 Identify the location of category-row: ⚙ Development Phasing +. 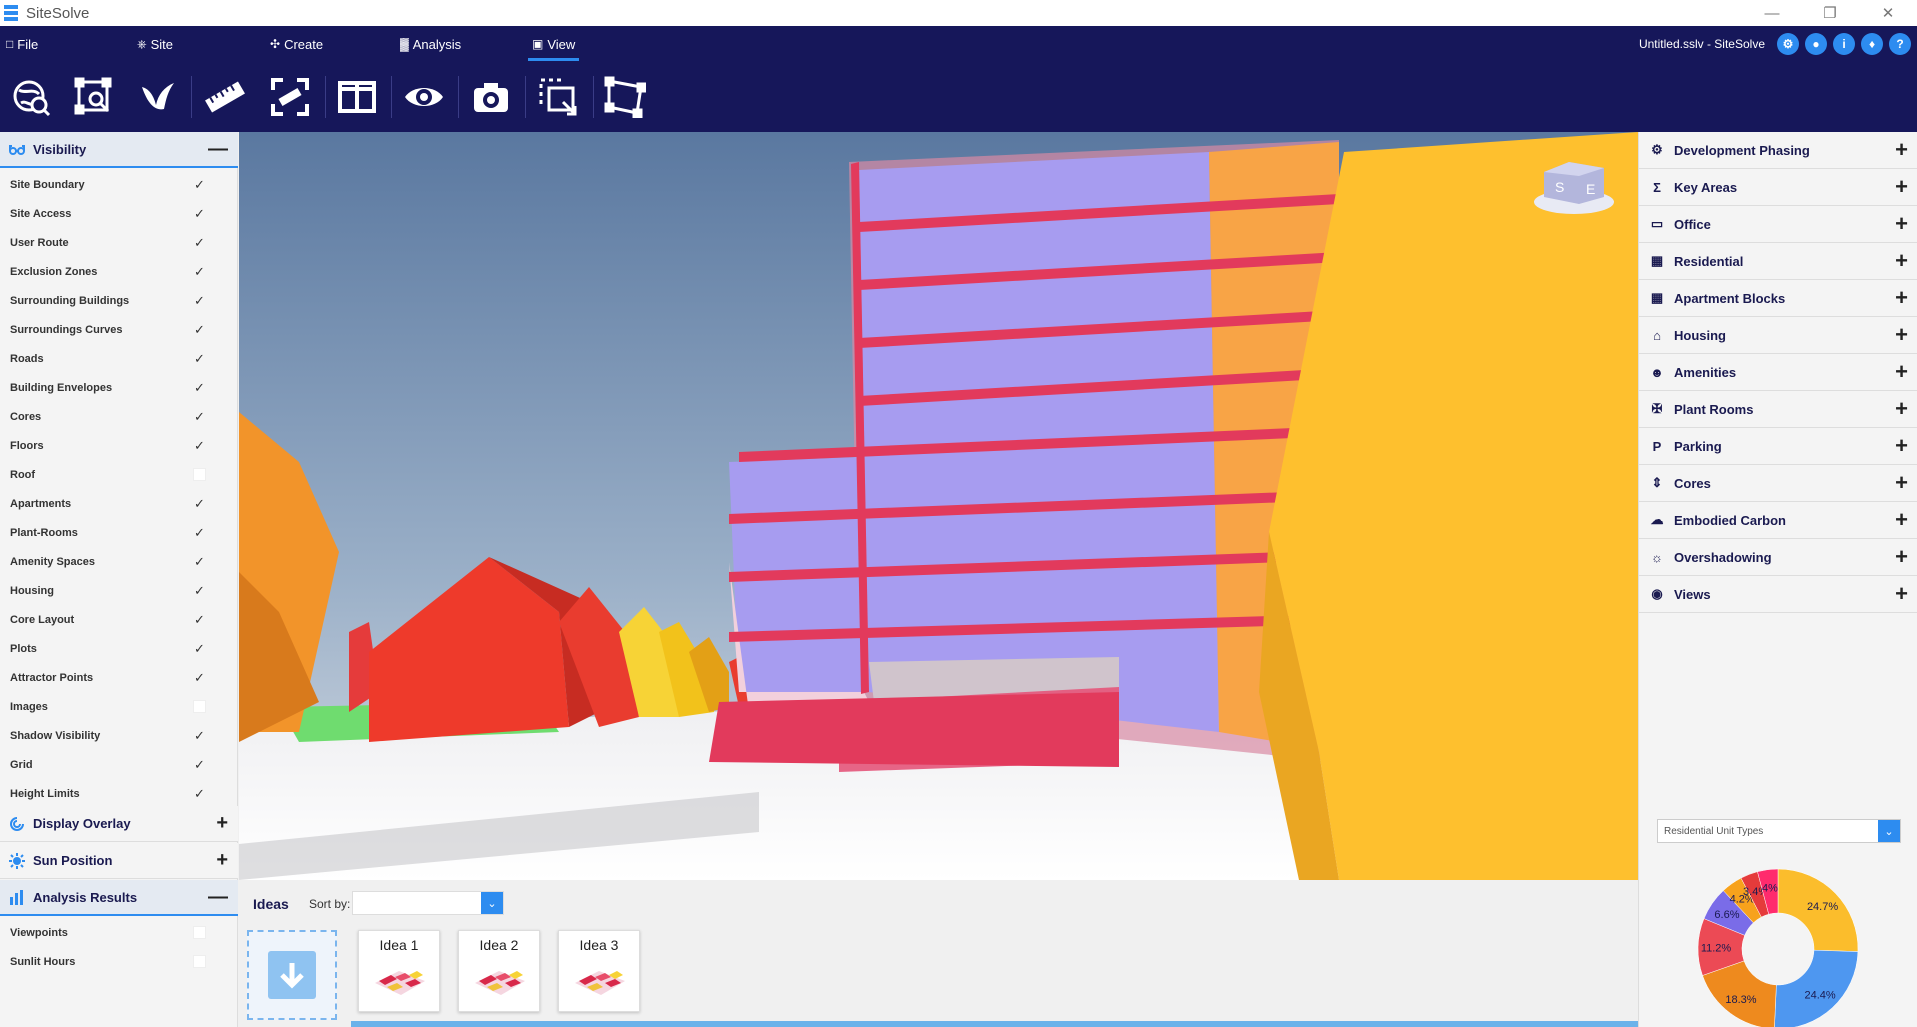
(1778, 150).